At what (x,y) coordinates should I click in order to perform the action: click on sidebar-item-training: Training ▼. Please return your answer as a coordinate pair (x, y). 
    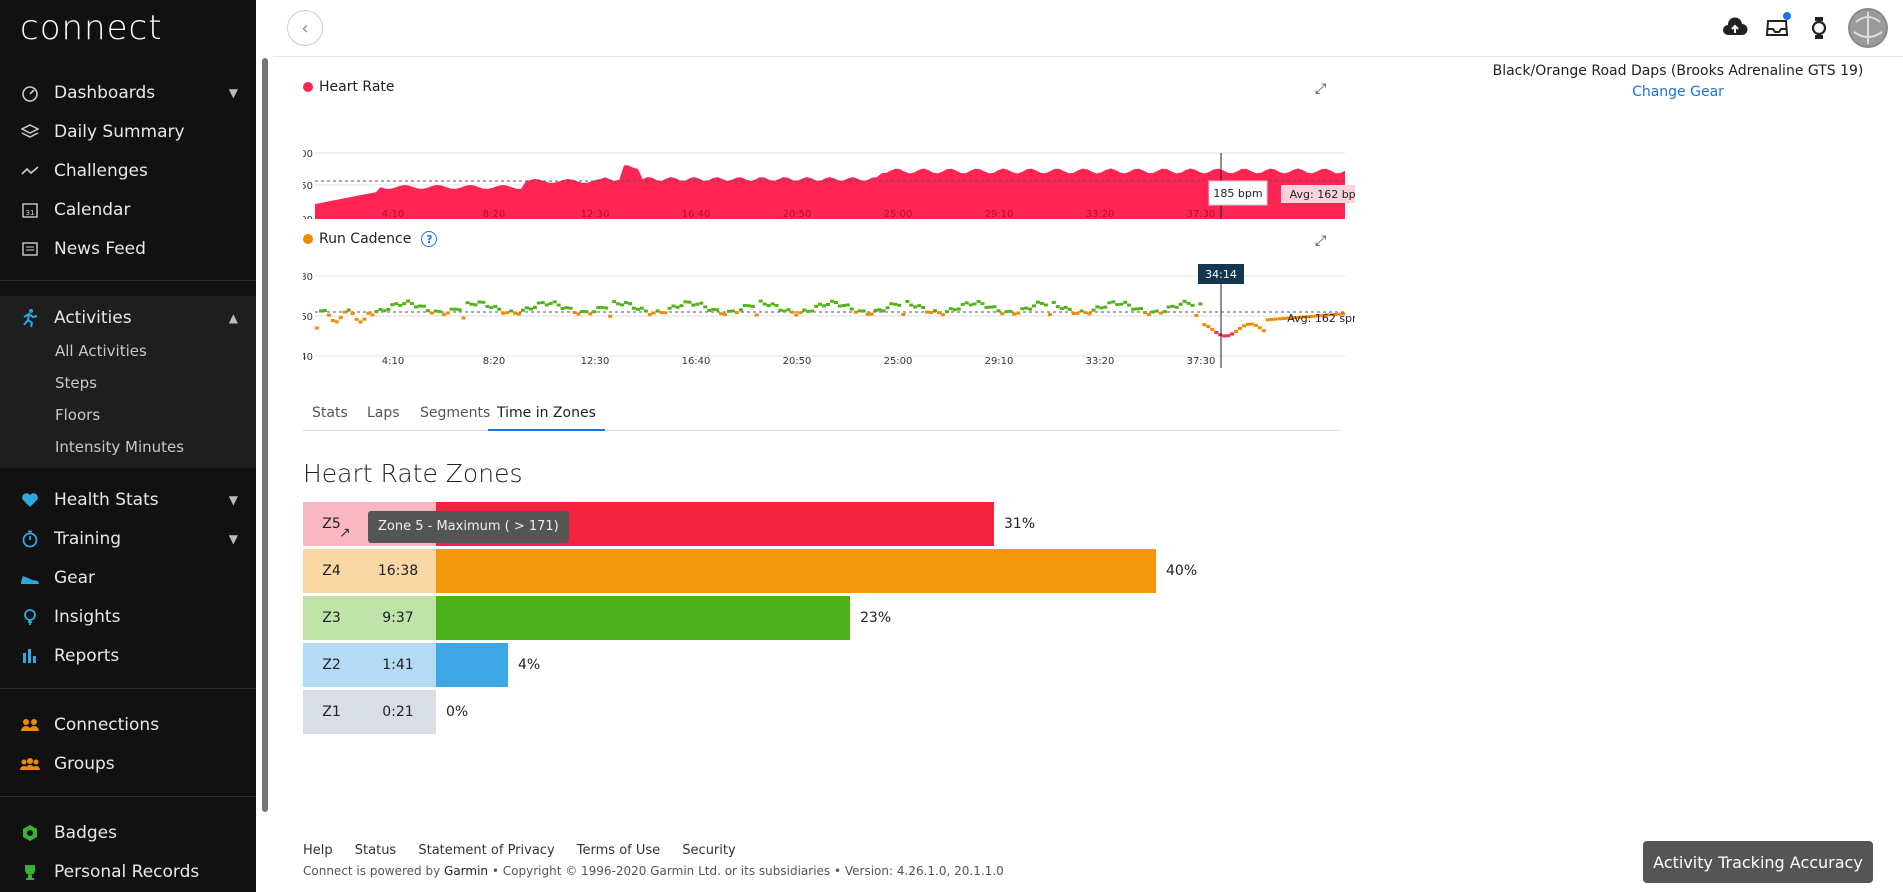
    Looking at the image, I should click on (128, 538).